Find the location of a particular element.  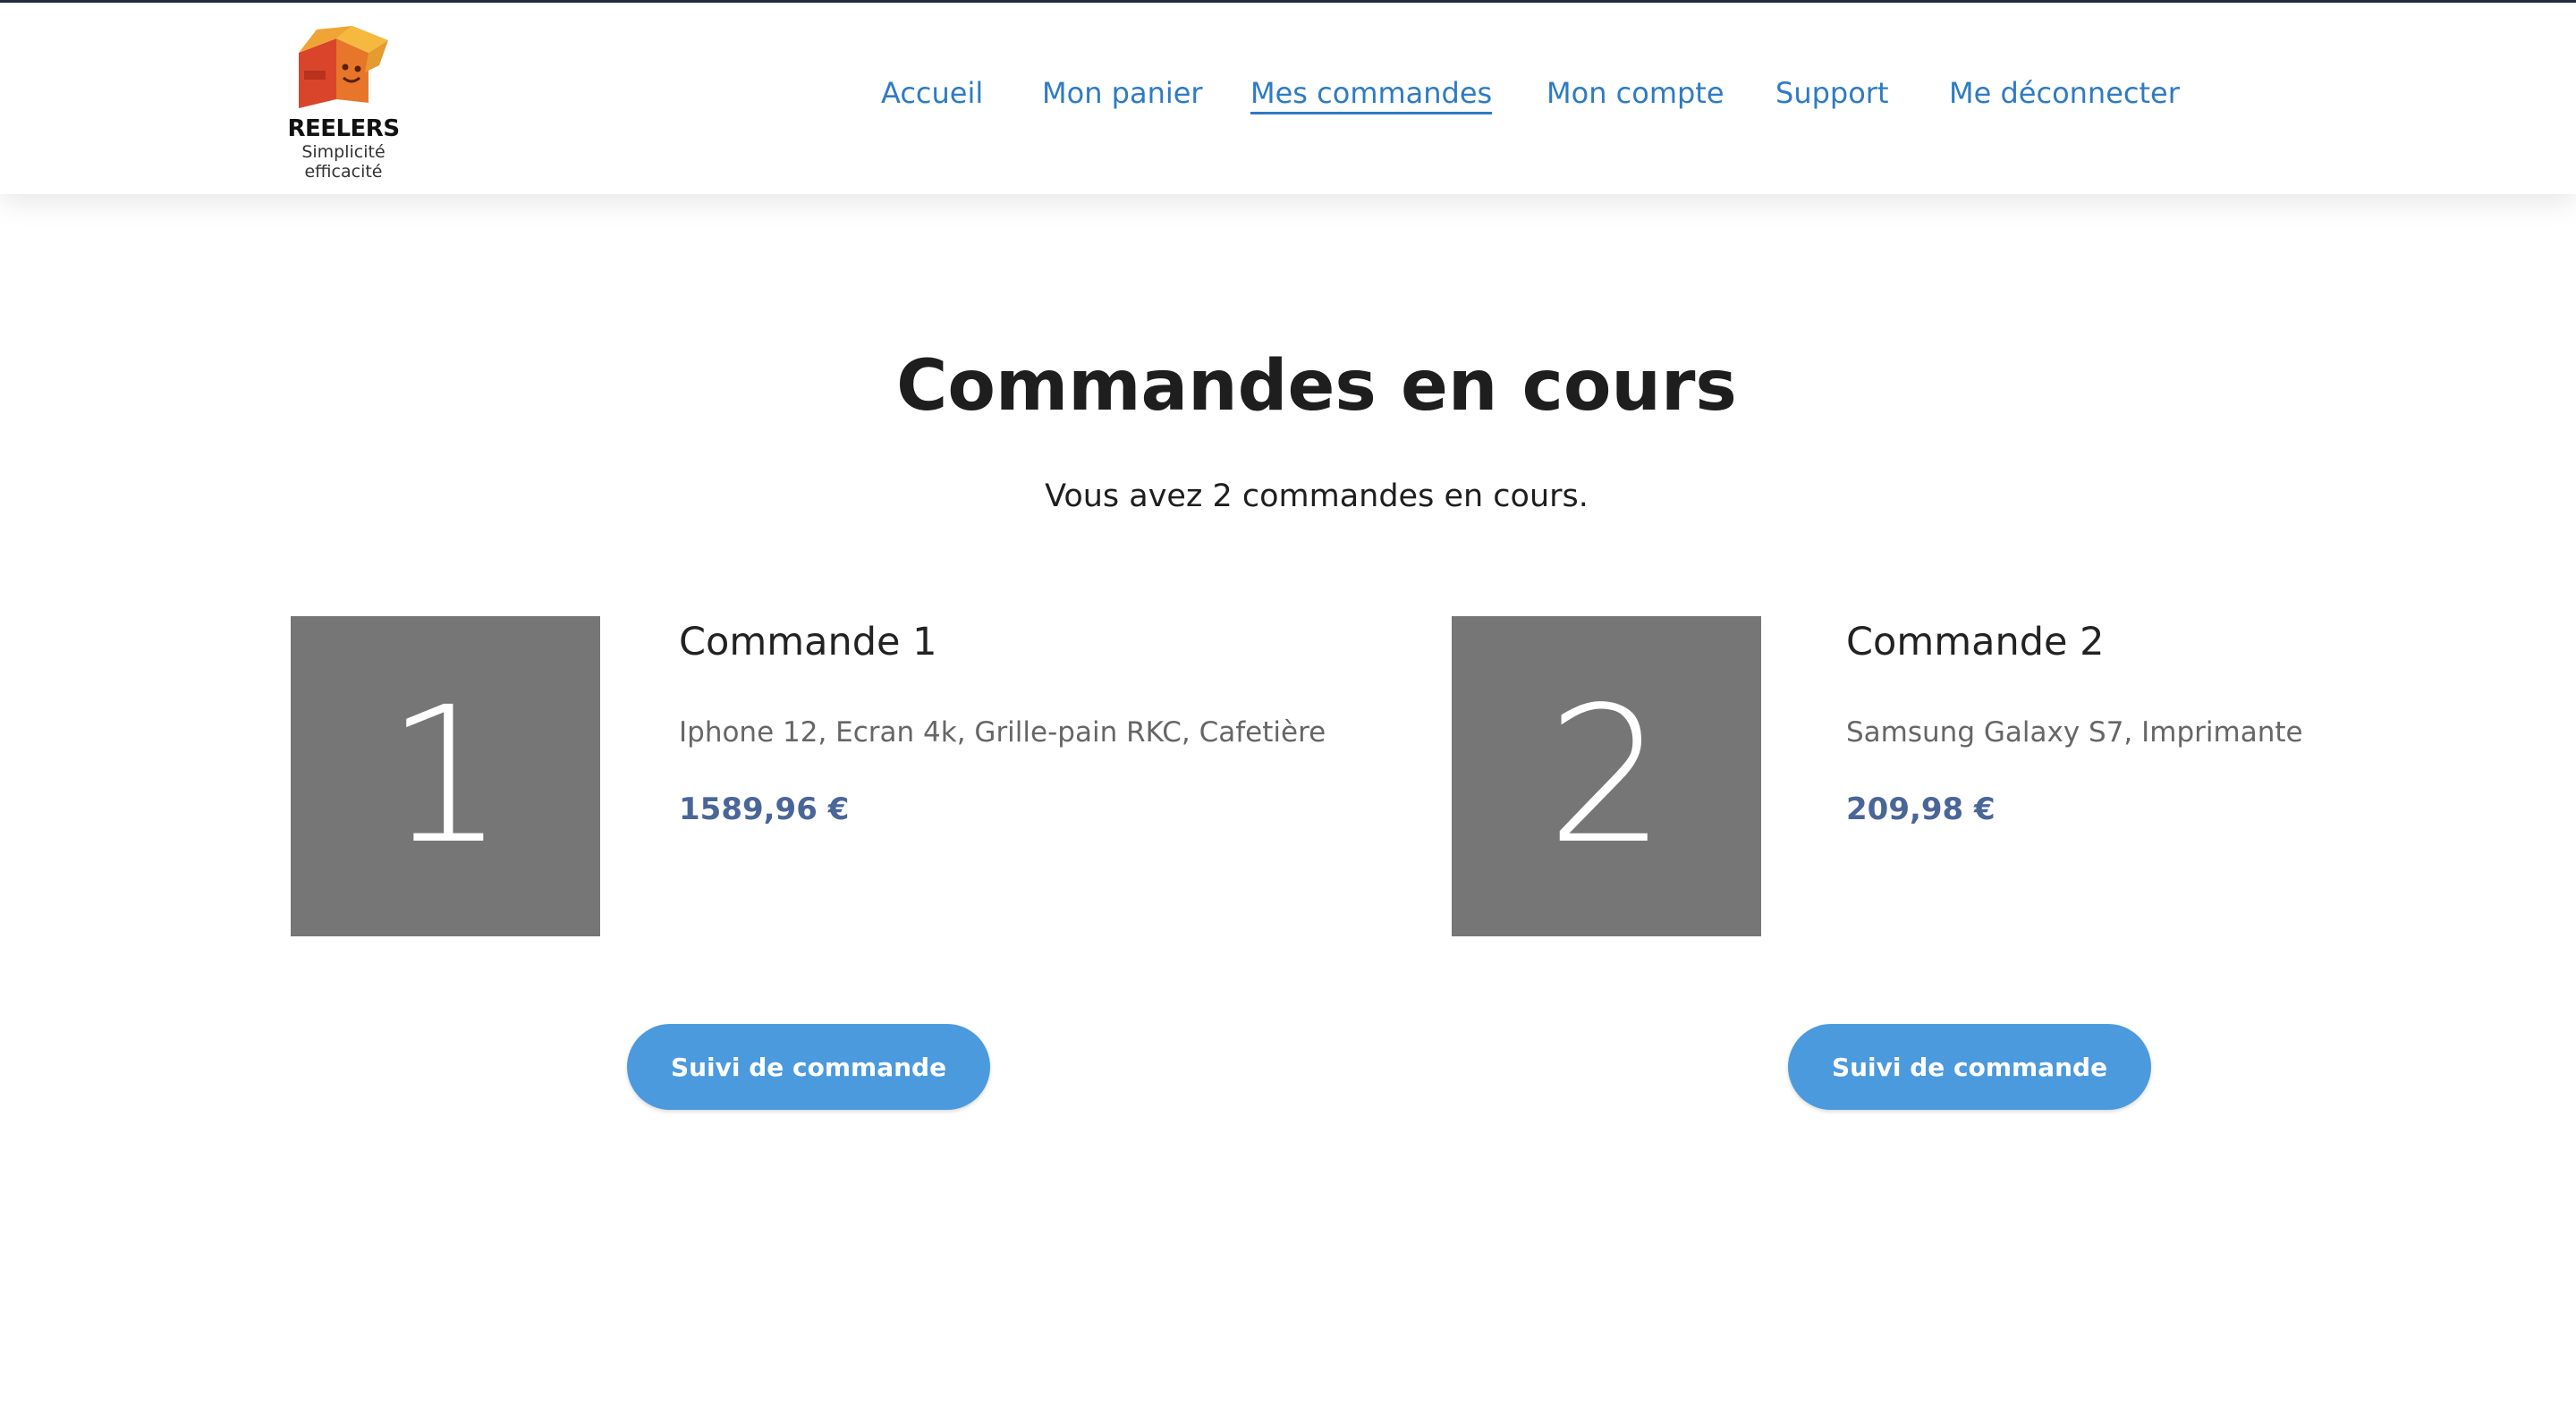

nav-mes-commandes: Mes commandes is located at coordinates (1371, 95).